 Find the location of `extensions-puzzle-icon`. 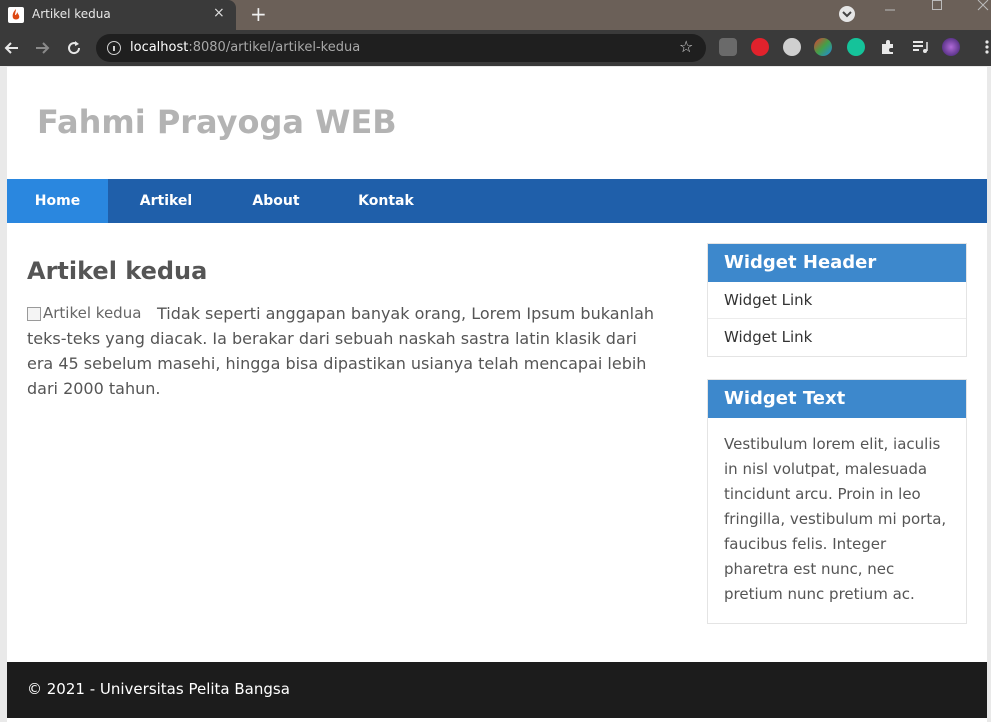

extensions-puzzle-icon is located at coordinates (888, 47).